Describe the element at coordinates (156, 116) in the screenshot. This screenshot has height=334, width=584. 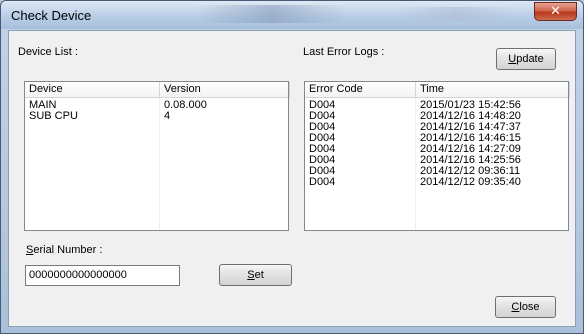
I see `table-row: SUB CPU 4` at that location.